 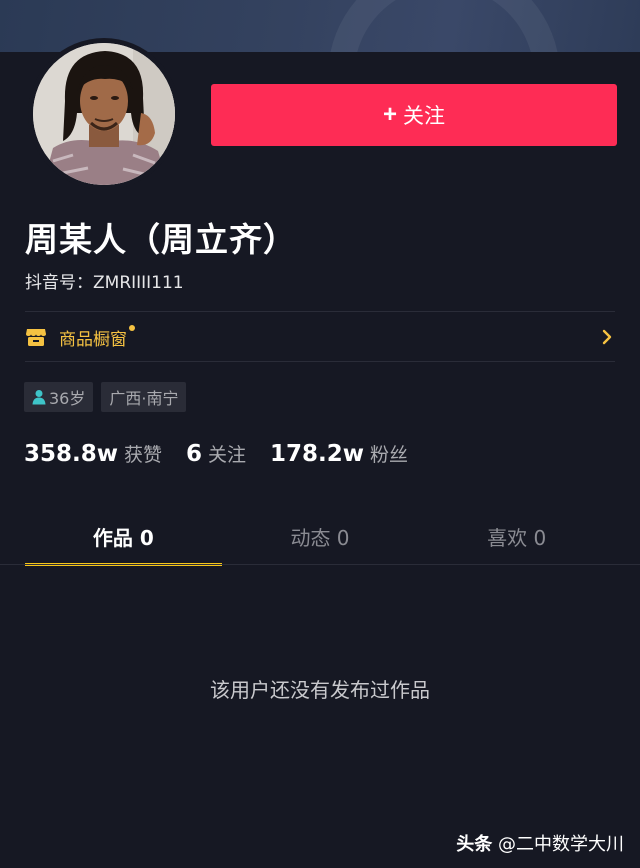 I want to click on shop-label: 商品橱窗, so click(x=97, y=337).